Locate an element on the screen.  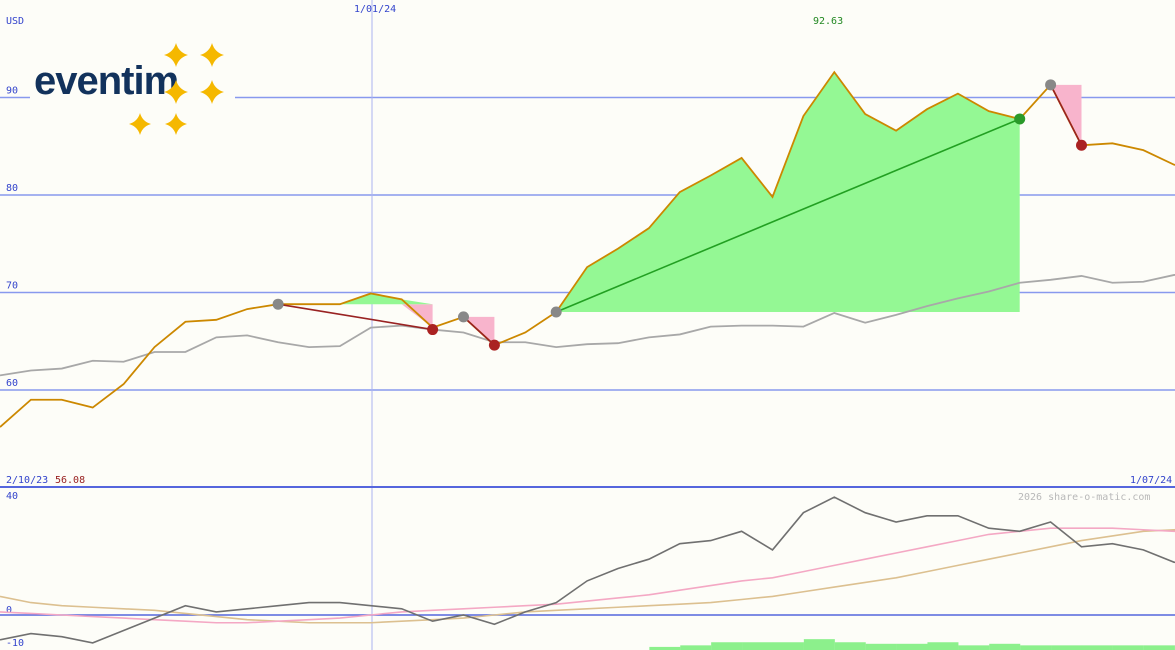
osc-tick-label--10: -10 is located at coordinates (15, 643).